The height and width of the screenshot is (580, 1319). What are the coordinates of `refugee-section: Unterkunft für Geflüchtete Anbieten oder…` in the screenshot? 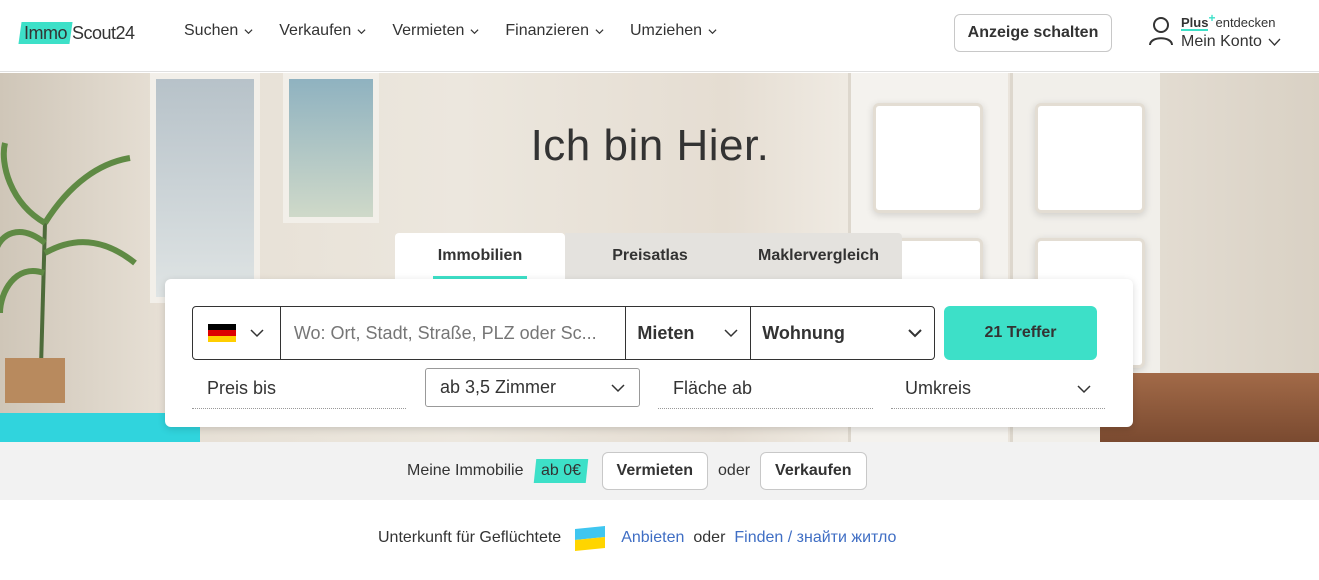 It's located at (659, 540).